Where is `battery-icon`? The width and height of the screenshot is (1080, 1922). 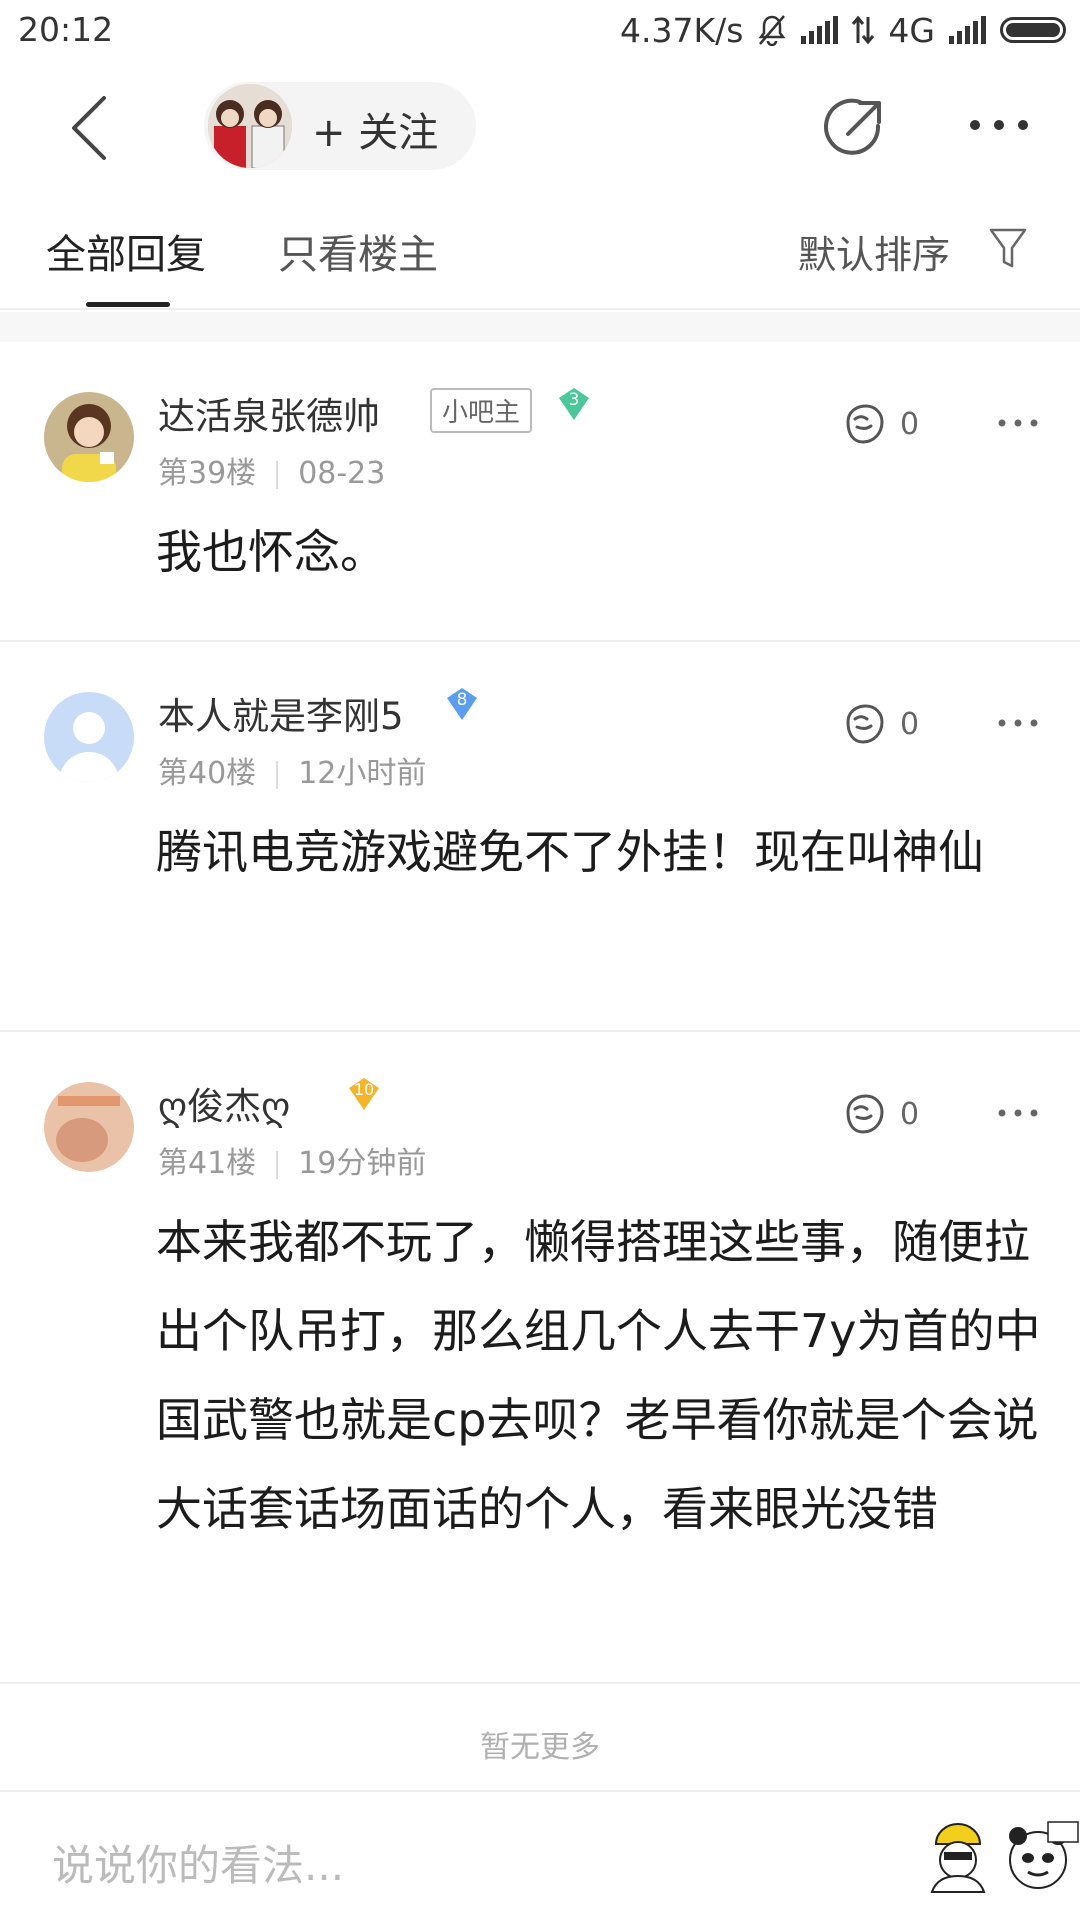 battery-icon is located at coordinates (1033, 30).